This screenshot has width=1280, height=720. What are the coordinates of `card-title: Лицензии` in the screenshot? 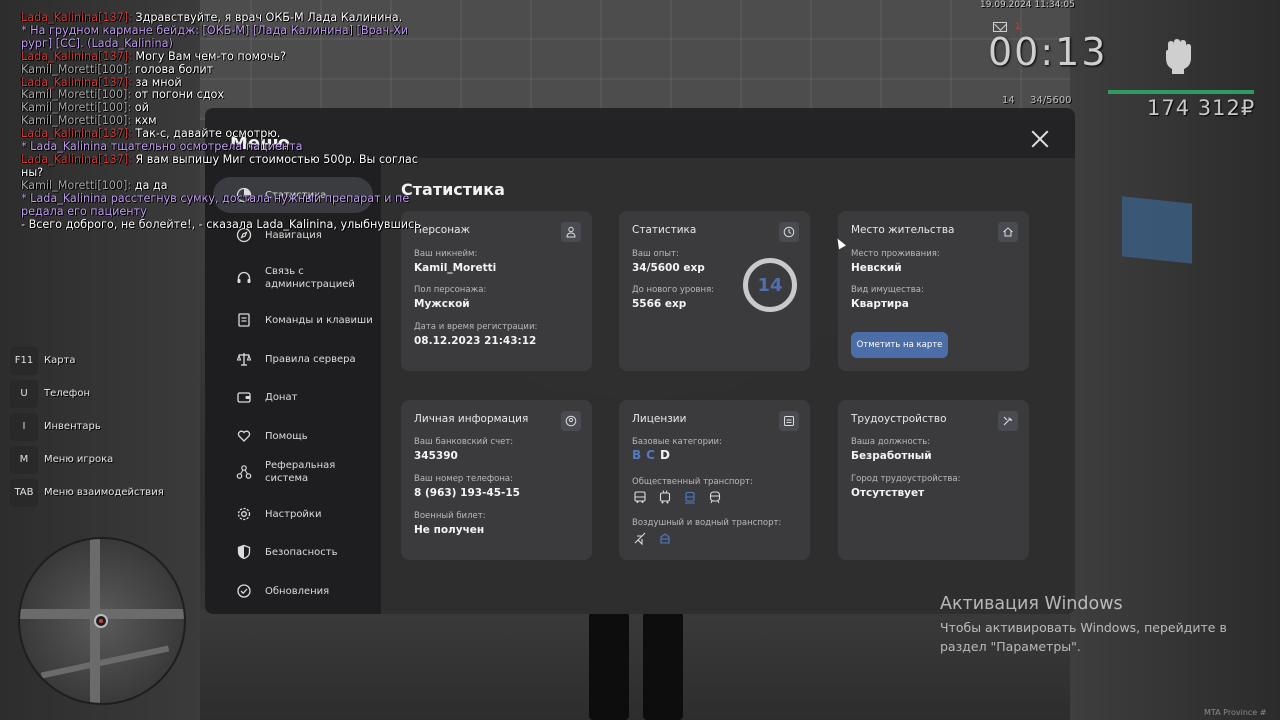 It's located at (659, 419).